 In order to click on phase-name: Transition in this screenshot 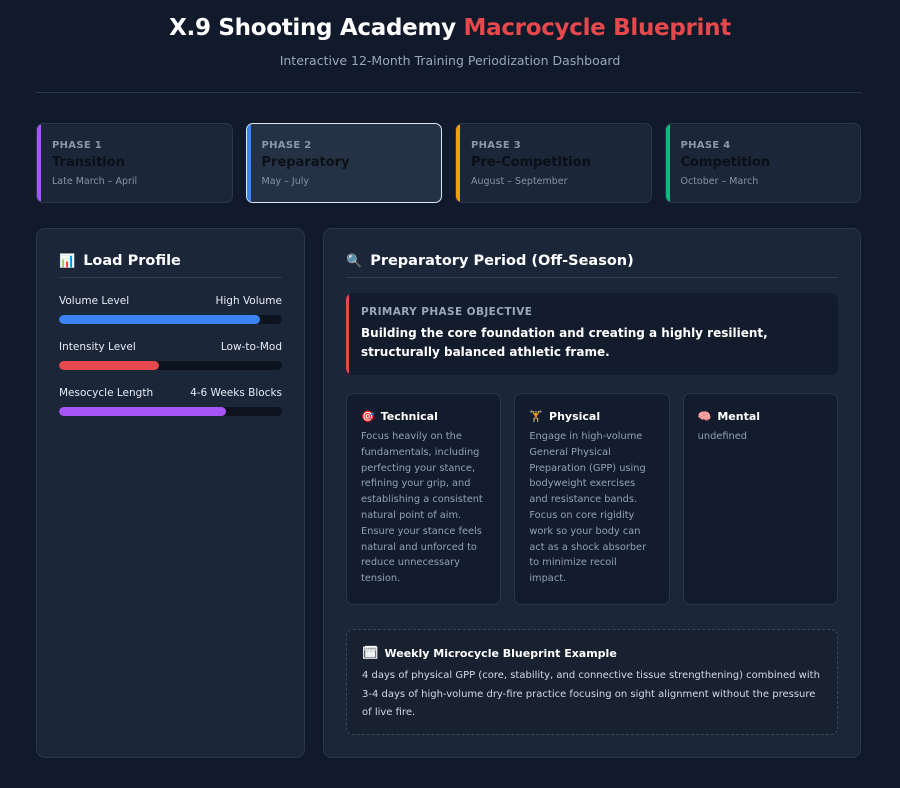, I will do `click(88, 162)`.